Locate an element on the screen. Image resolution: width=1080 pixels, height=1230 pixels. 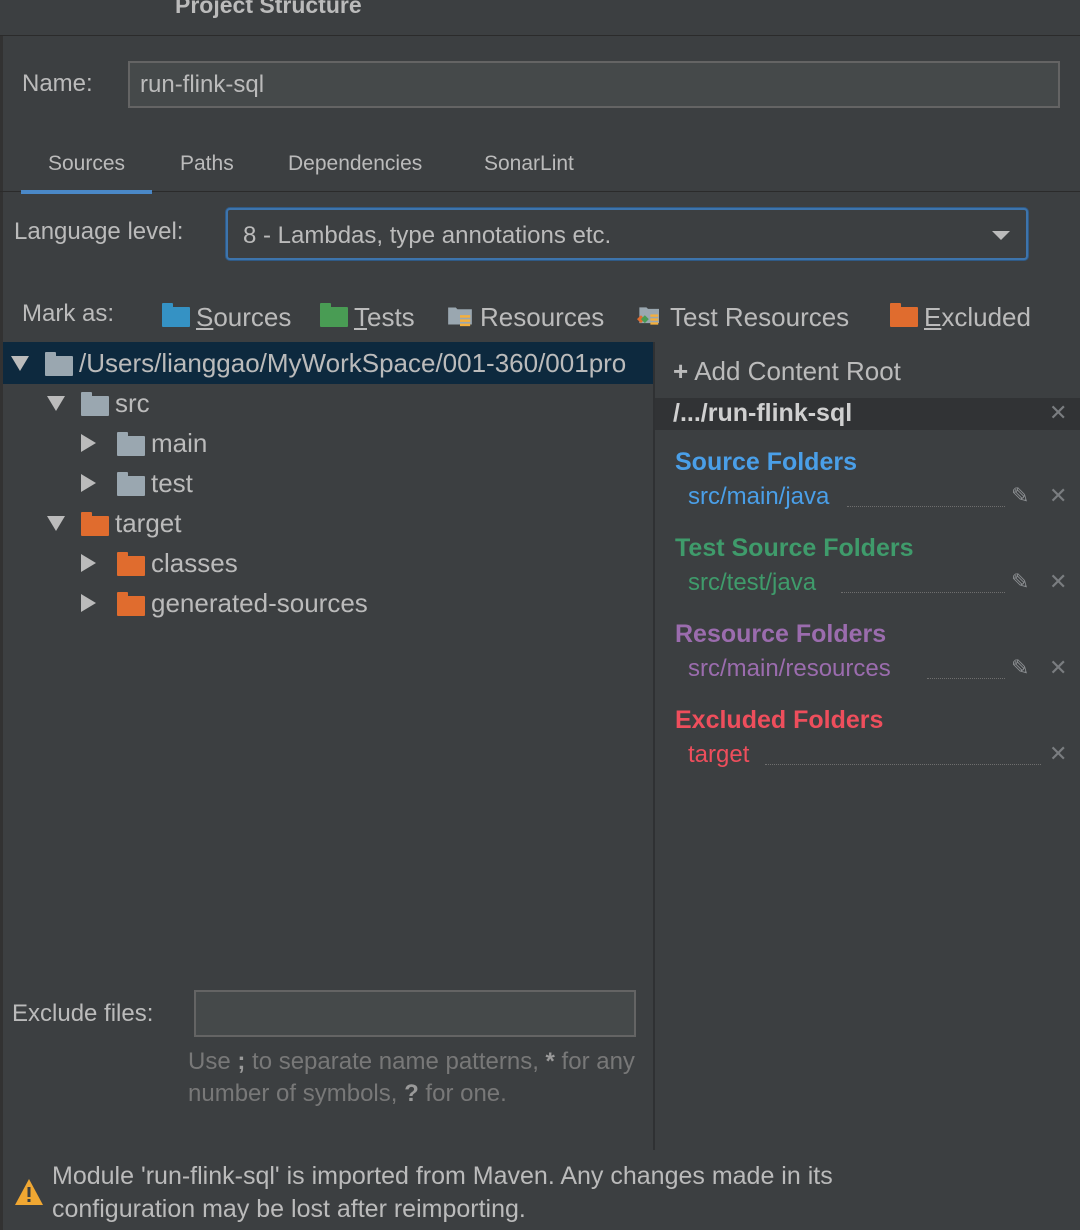
tab-dependencies: Dependencies is located at coordinates (355, 164).